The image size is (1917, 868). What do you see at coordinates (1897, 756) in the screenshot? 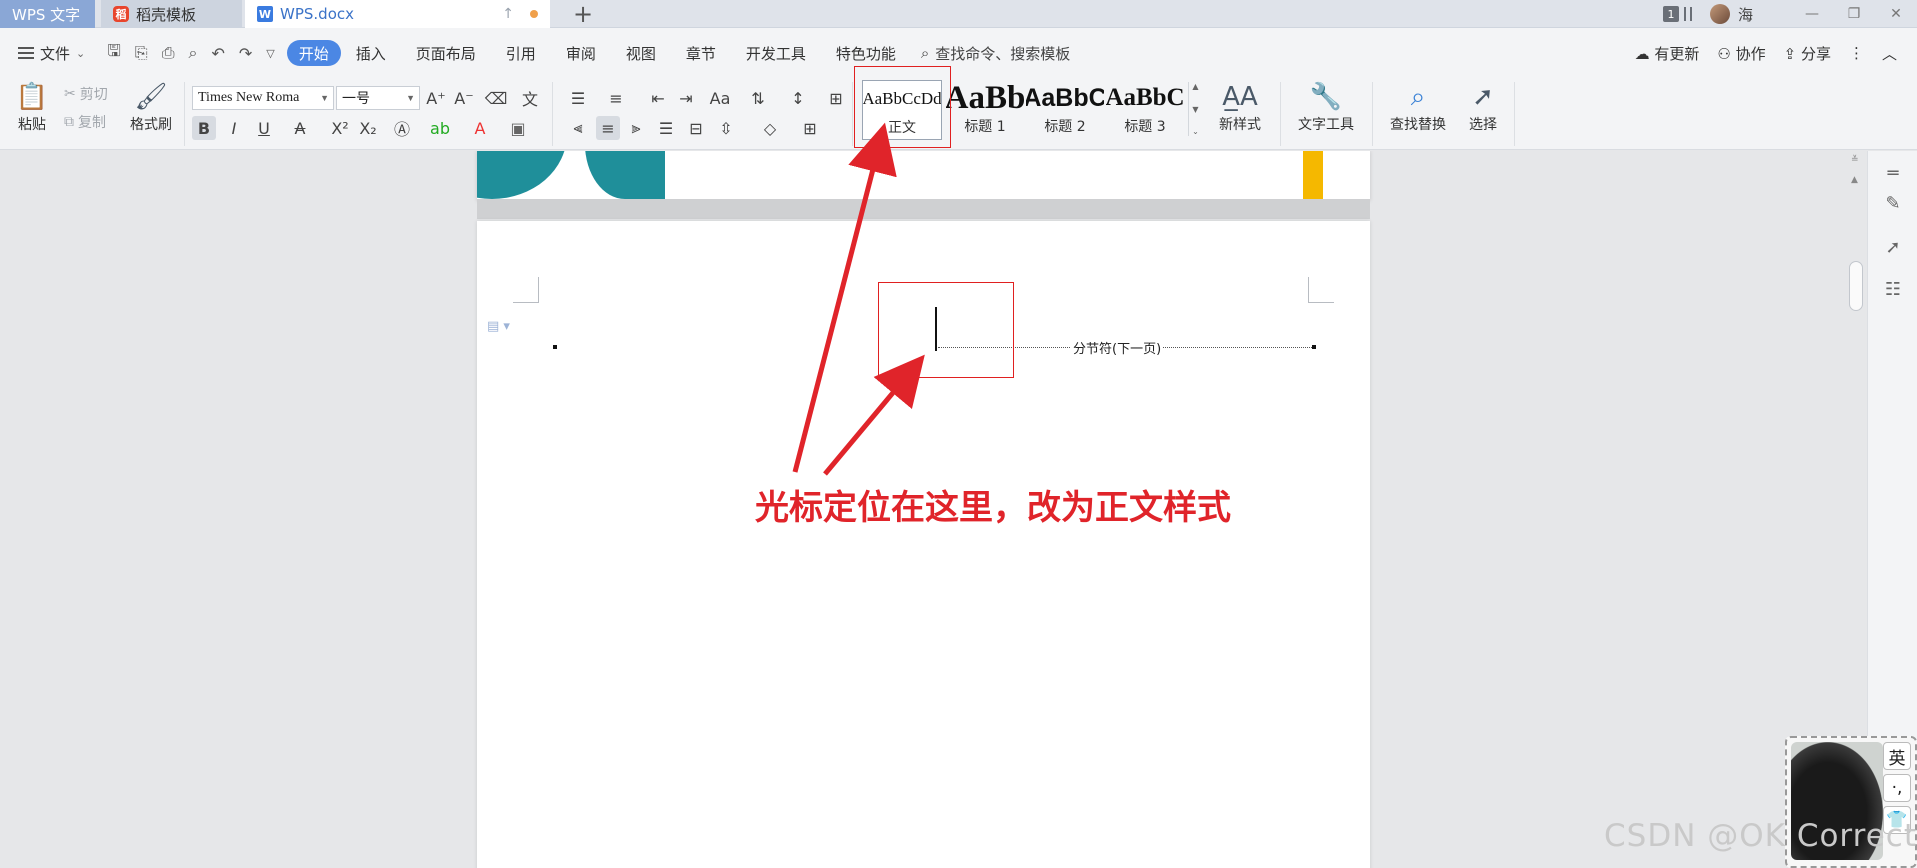
I see `ime-language-toggle: 英` at bounding box center [1897, 756].